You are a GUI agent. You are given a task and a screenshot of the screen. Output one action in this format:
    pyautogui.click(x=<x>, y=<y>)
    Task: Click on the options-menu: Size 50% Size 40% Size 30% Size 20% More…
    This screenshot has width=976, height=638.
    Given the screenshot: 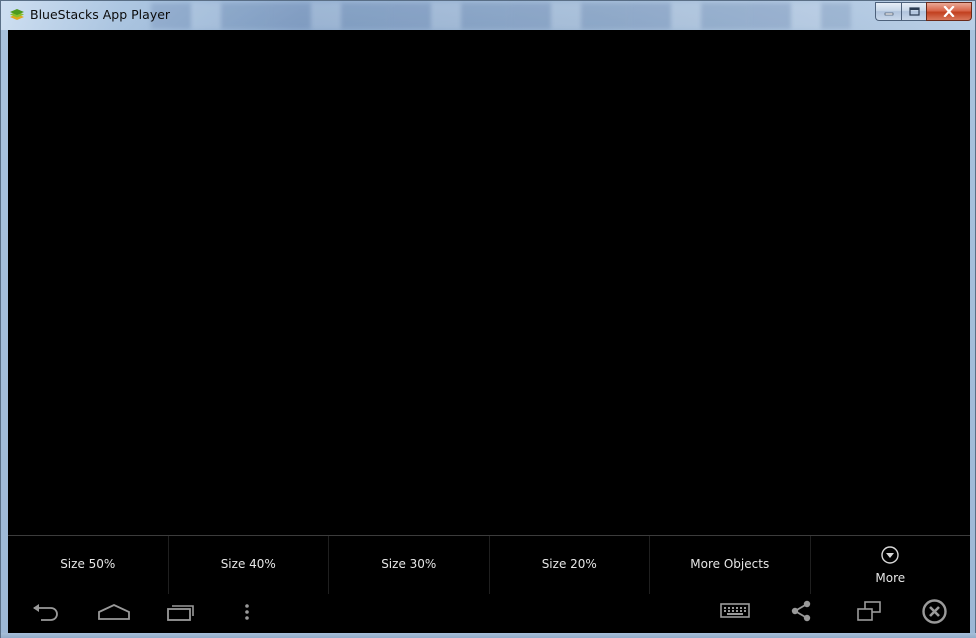 What is the action you would take?
    pyautogui.click(x=489, y=564)
    